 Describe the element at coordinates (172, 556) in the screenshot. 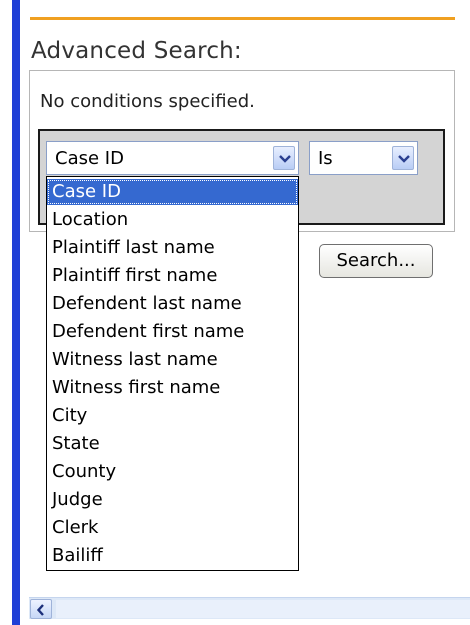

I see `dropdown-option: Bailiff` at that location.